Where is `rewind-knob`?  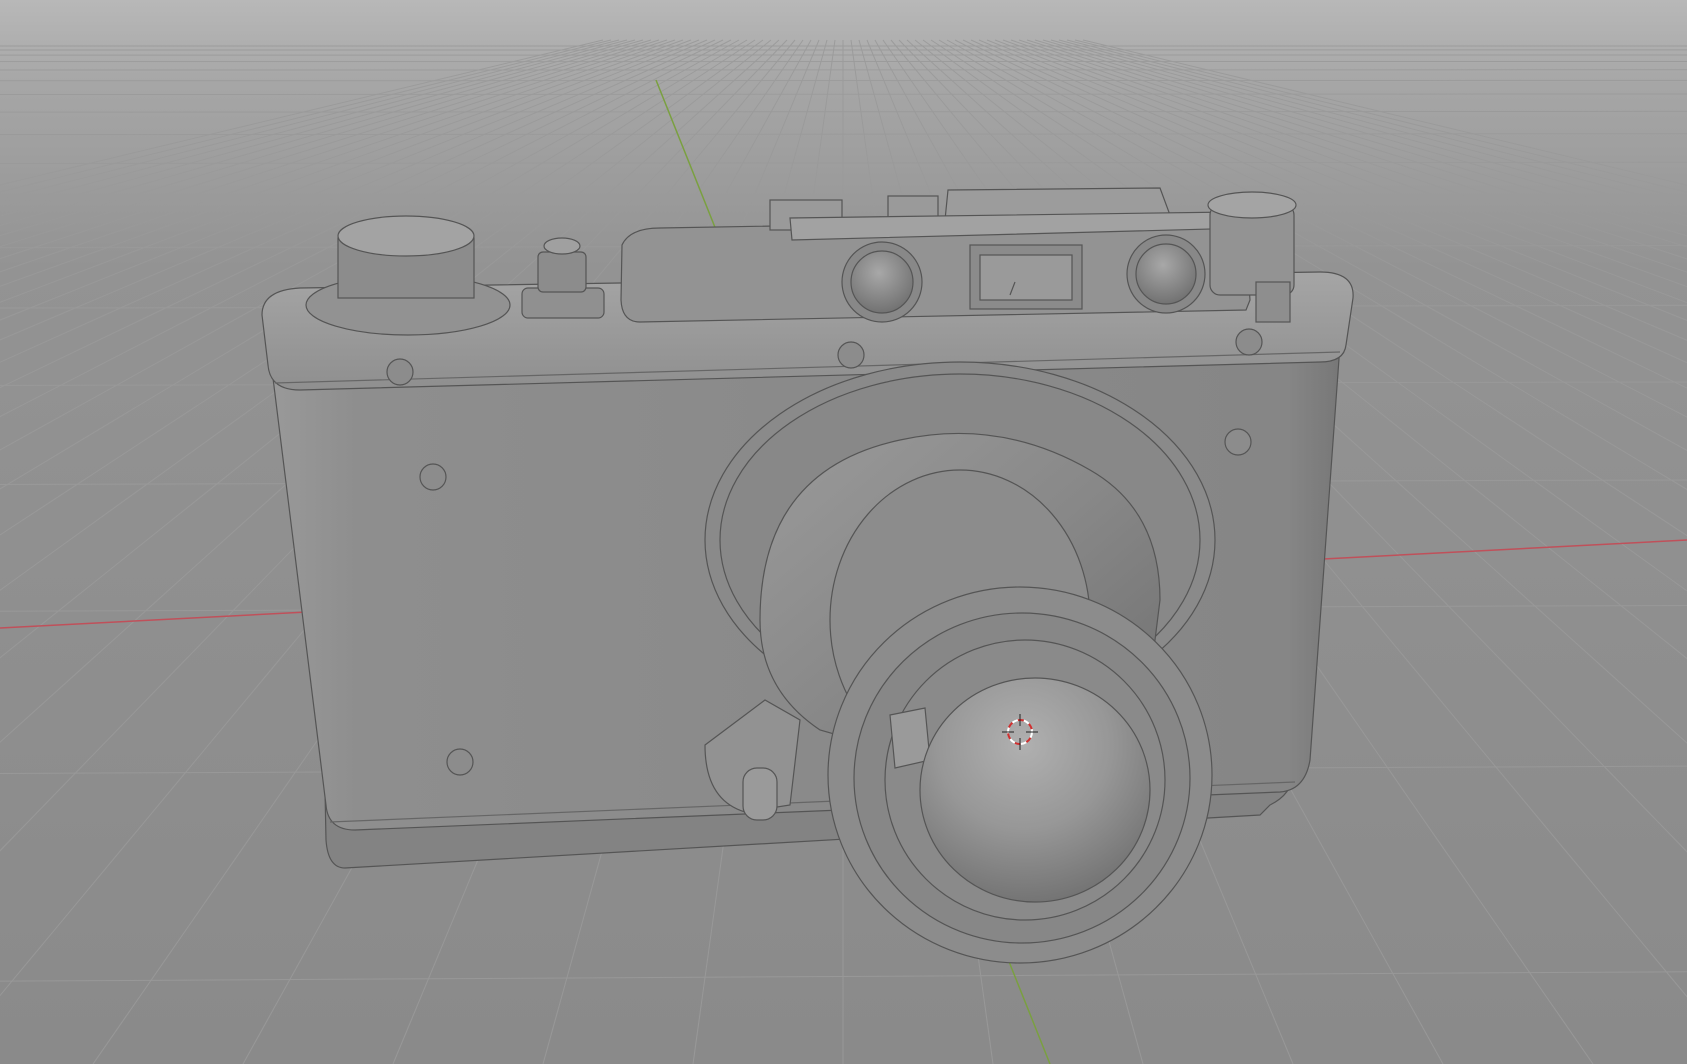
rewind-knob is located at coordinates (1252, 205).